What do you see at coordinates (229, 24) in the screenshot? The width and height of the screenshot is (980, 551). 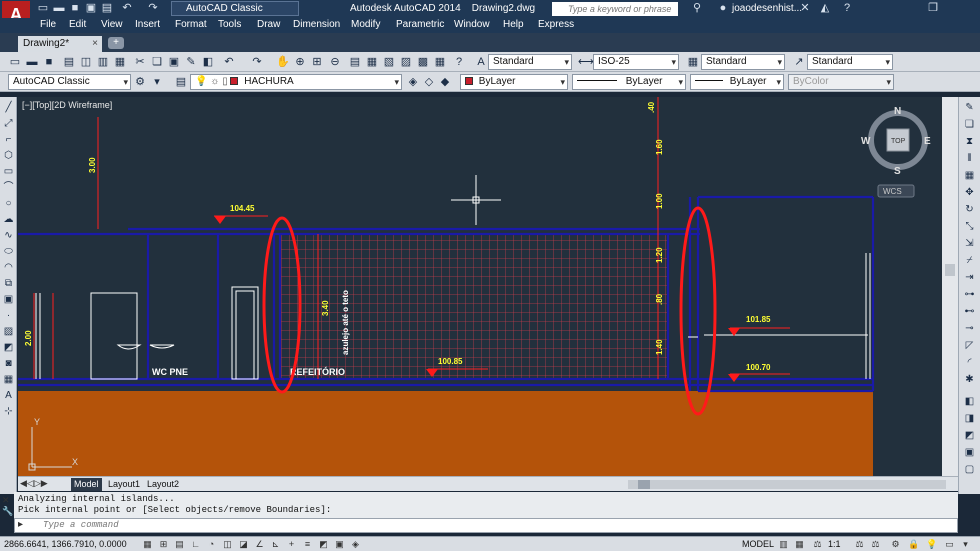 I see `menu-tools: Tools` at bounding box center [229, 24].